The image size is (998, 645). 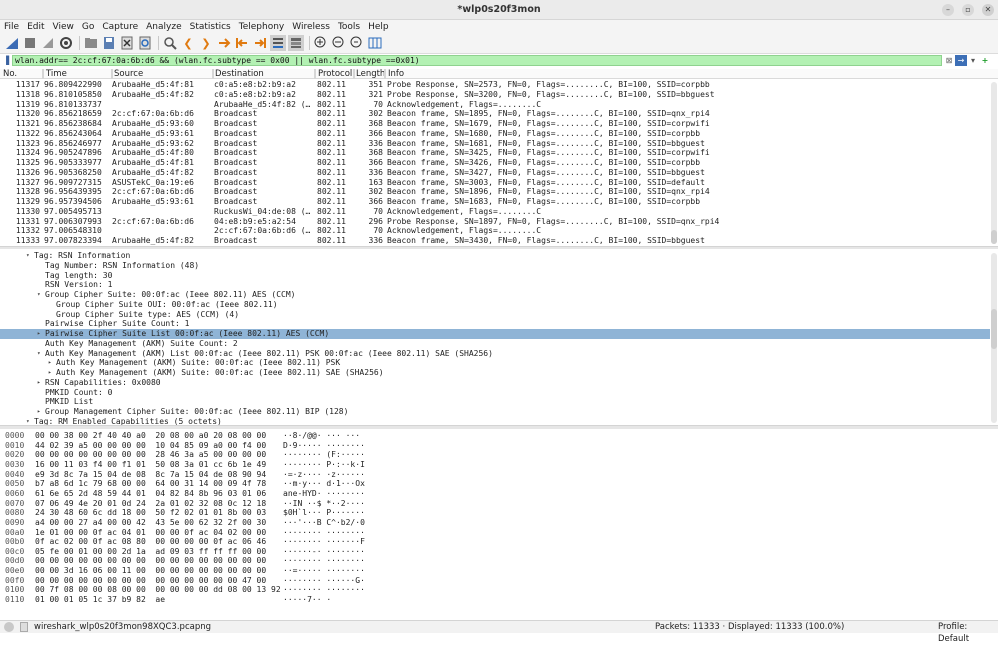 I want to click on zoom-in-icon, so click(x=321, y=43).